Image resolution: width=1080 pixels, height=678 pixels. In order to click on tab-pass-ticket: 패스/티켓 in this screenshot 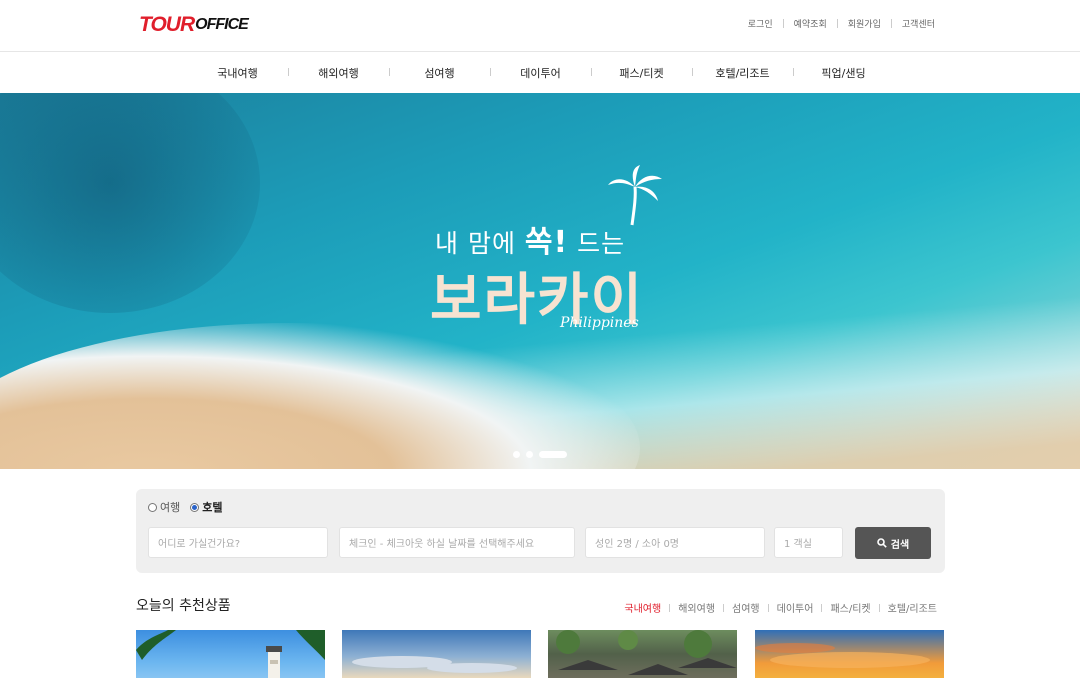, I will do `click(850, 607)`.